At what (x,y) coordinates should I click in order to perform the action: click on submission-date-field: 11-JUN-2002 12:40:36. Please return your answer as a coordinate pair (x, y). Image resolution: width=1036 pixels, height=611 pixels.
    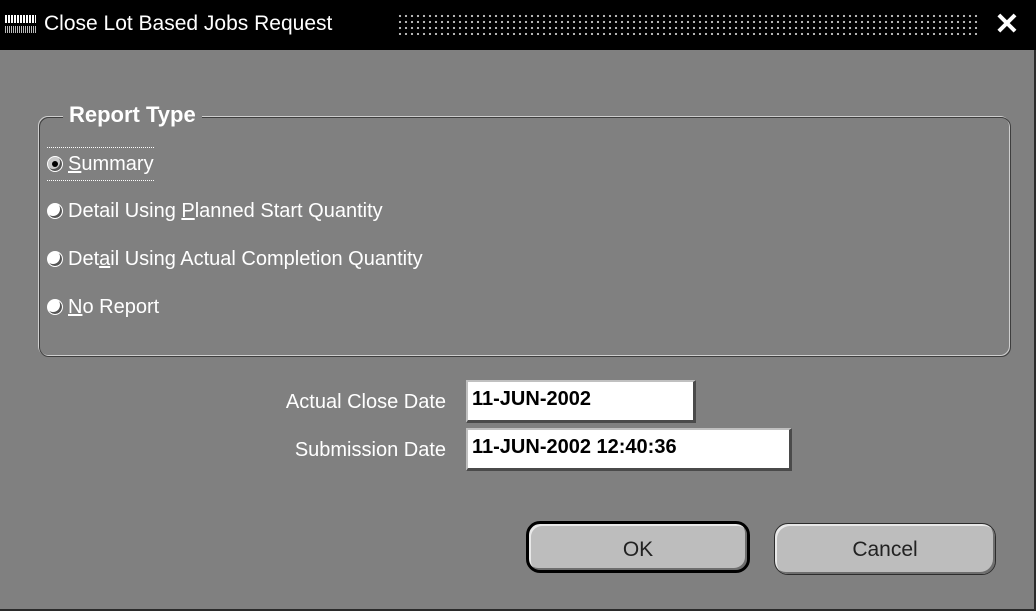
    Looking at the image, I should click on (629, 449).